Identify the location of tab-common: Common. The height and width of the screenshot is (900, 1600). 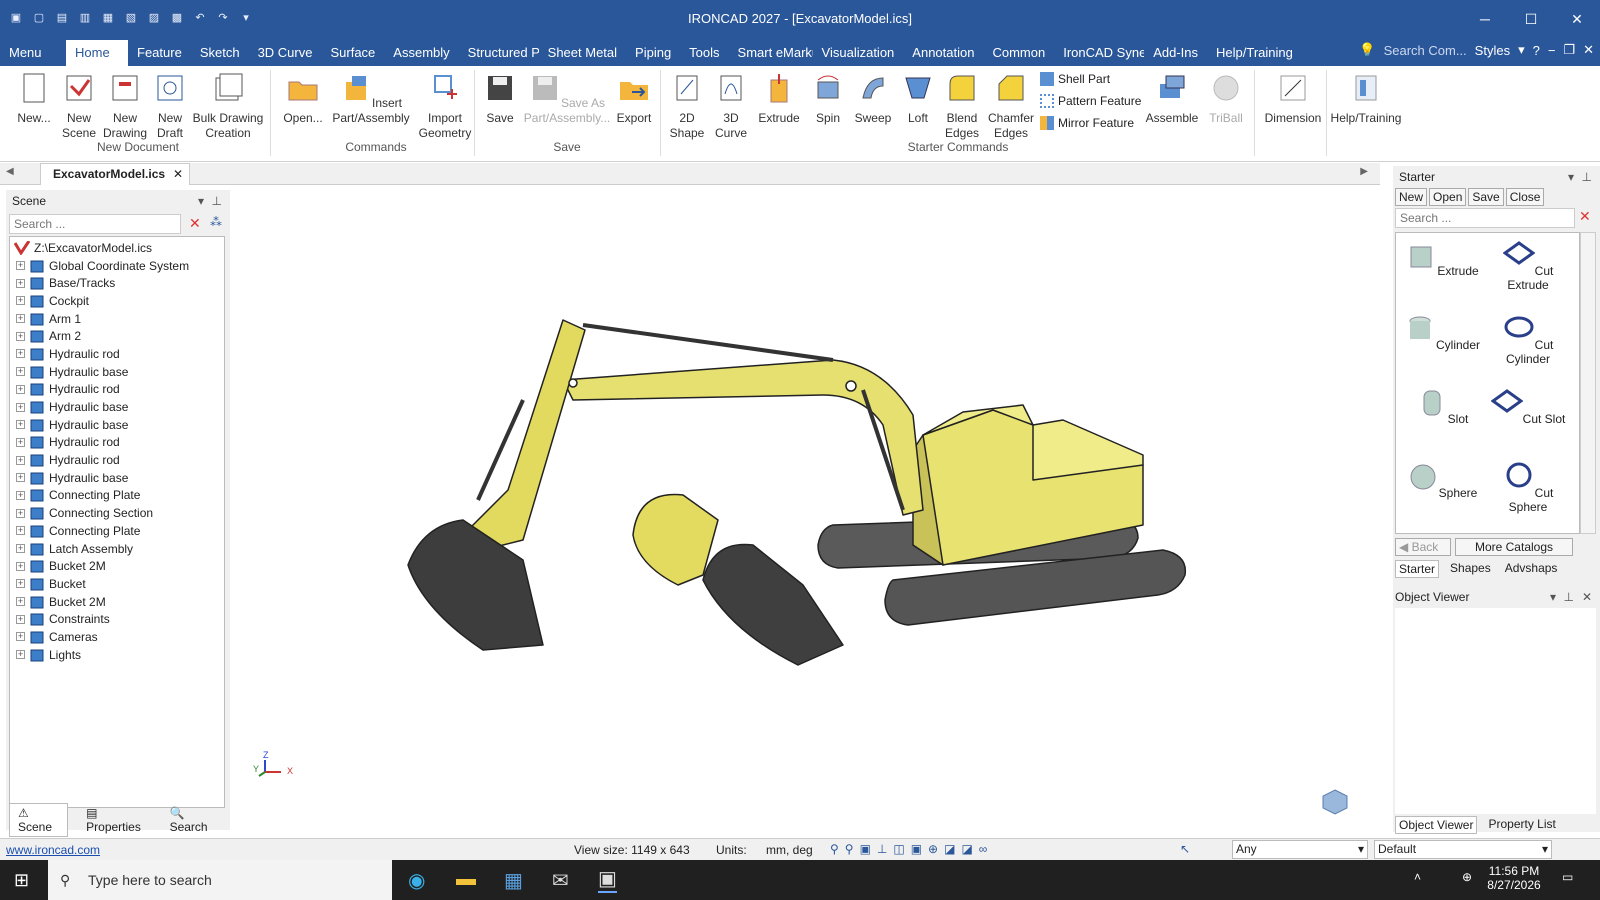
(1018, 53).